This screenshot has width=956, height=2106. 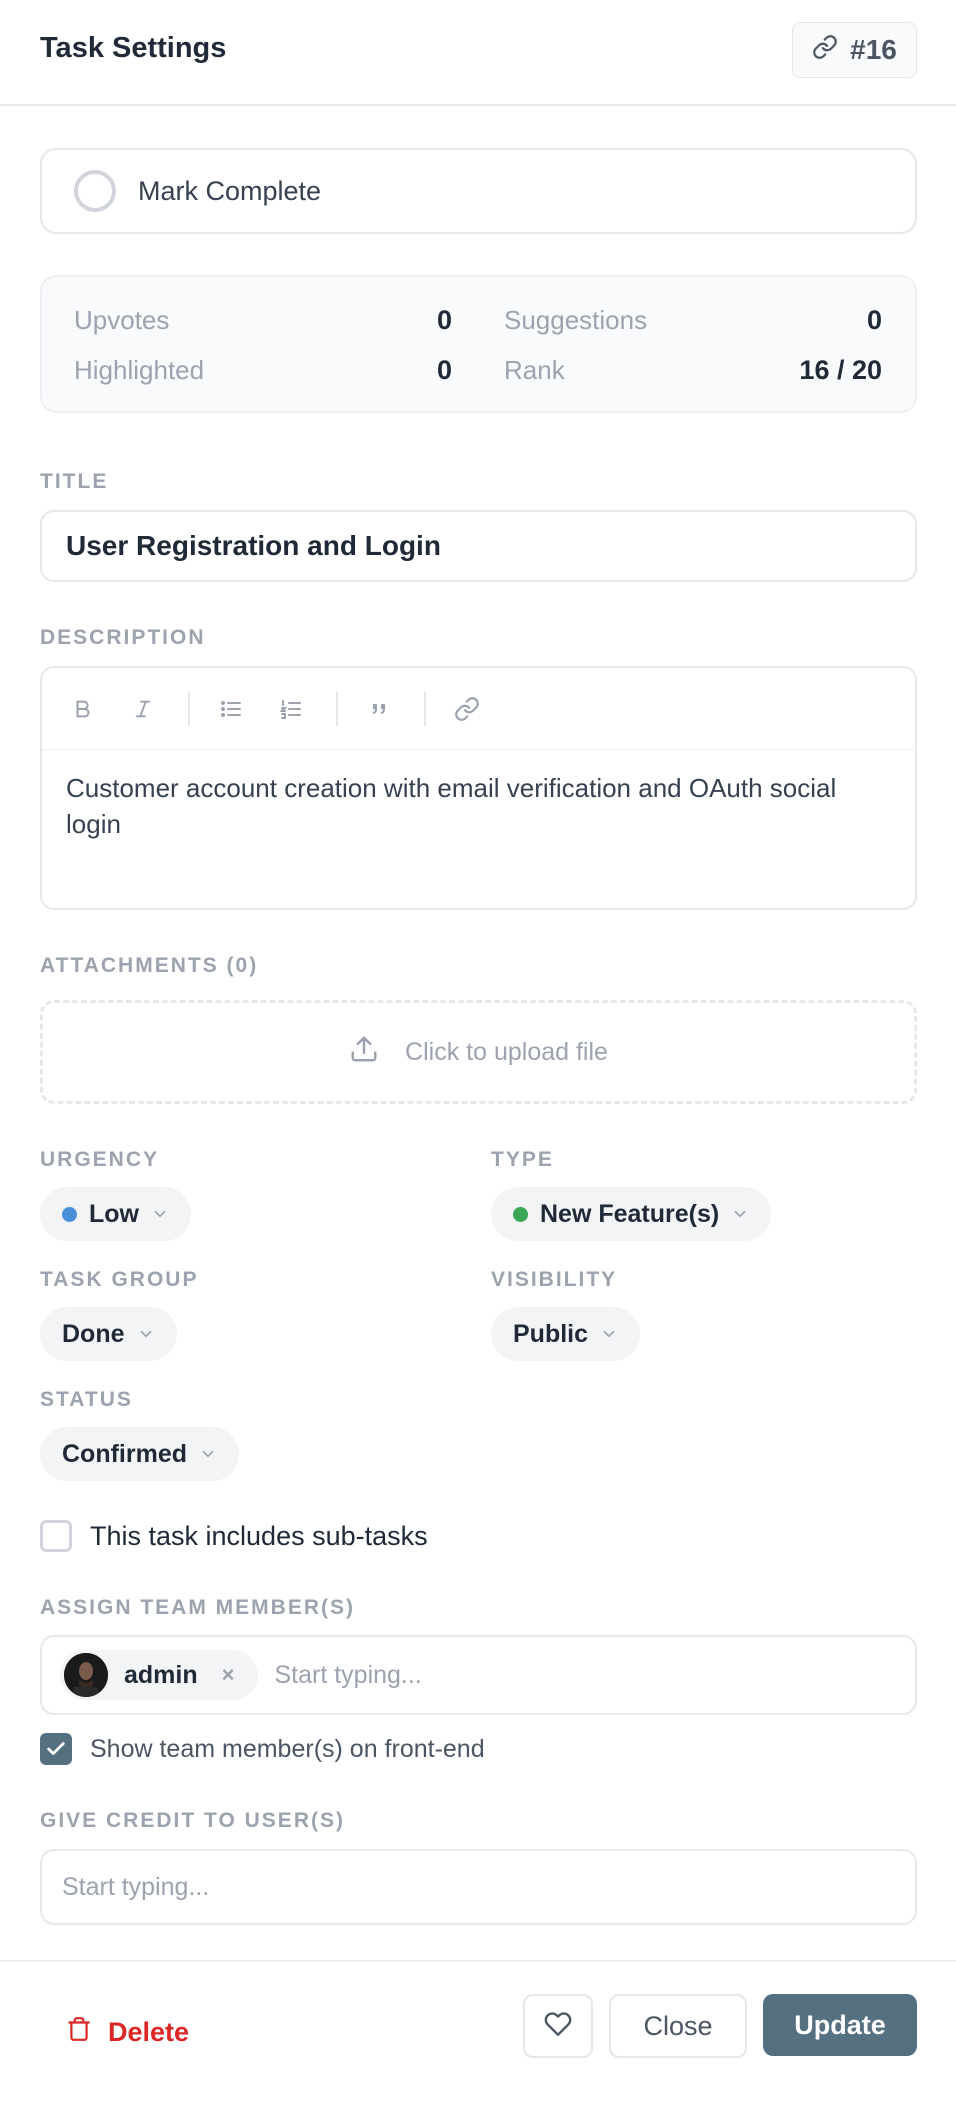 What do you see at coordinates (123, 637) in the screenshot?
I see `description-label: DESCRIPTION` at bounding box center [123, 637].